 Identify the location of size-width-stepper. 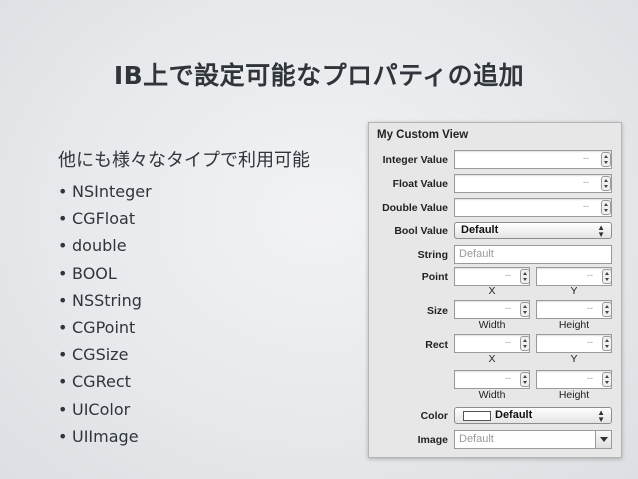
(525, 309).